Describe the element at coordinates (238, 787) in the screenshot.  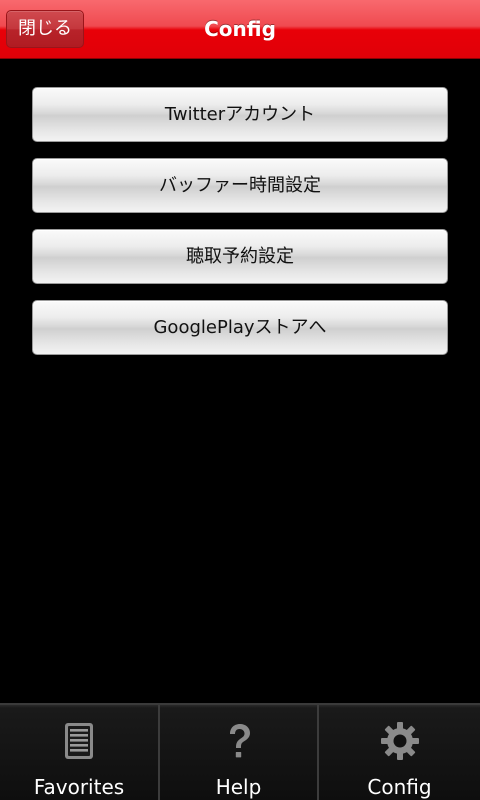
I see `tab-help-label: Help` at that location.